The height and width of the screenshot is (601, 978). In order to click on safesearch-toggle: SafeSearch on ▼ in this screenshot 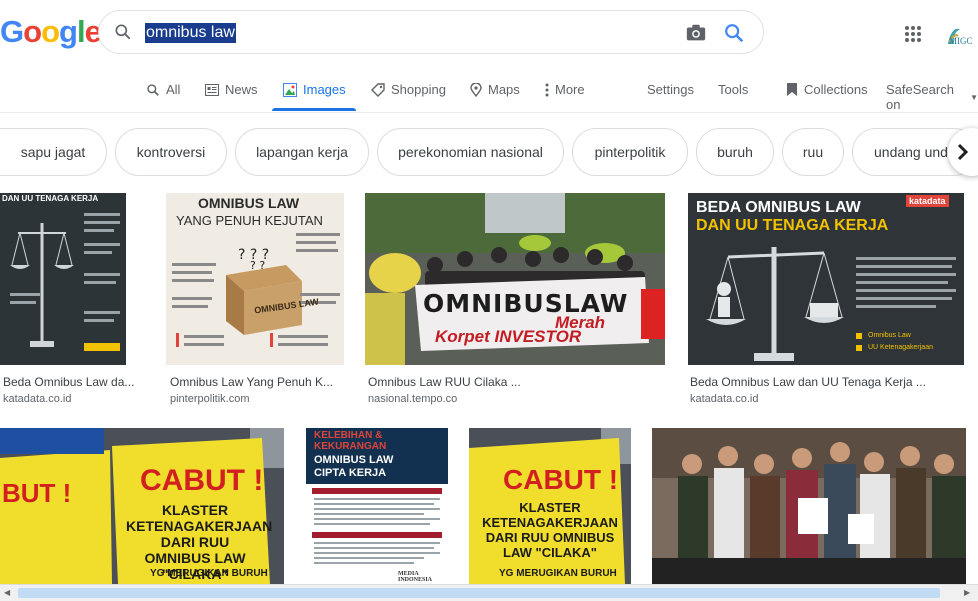, I will do `click(932, 97)`.